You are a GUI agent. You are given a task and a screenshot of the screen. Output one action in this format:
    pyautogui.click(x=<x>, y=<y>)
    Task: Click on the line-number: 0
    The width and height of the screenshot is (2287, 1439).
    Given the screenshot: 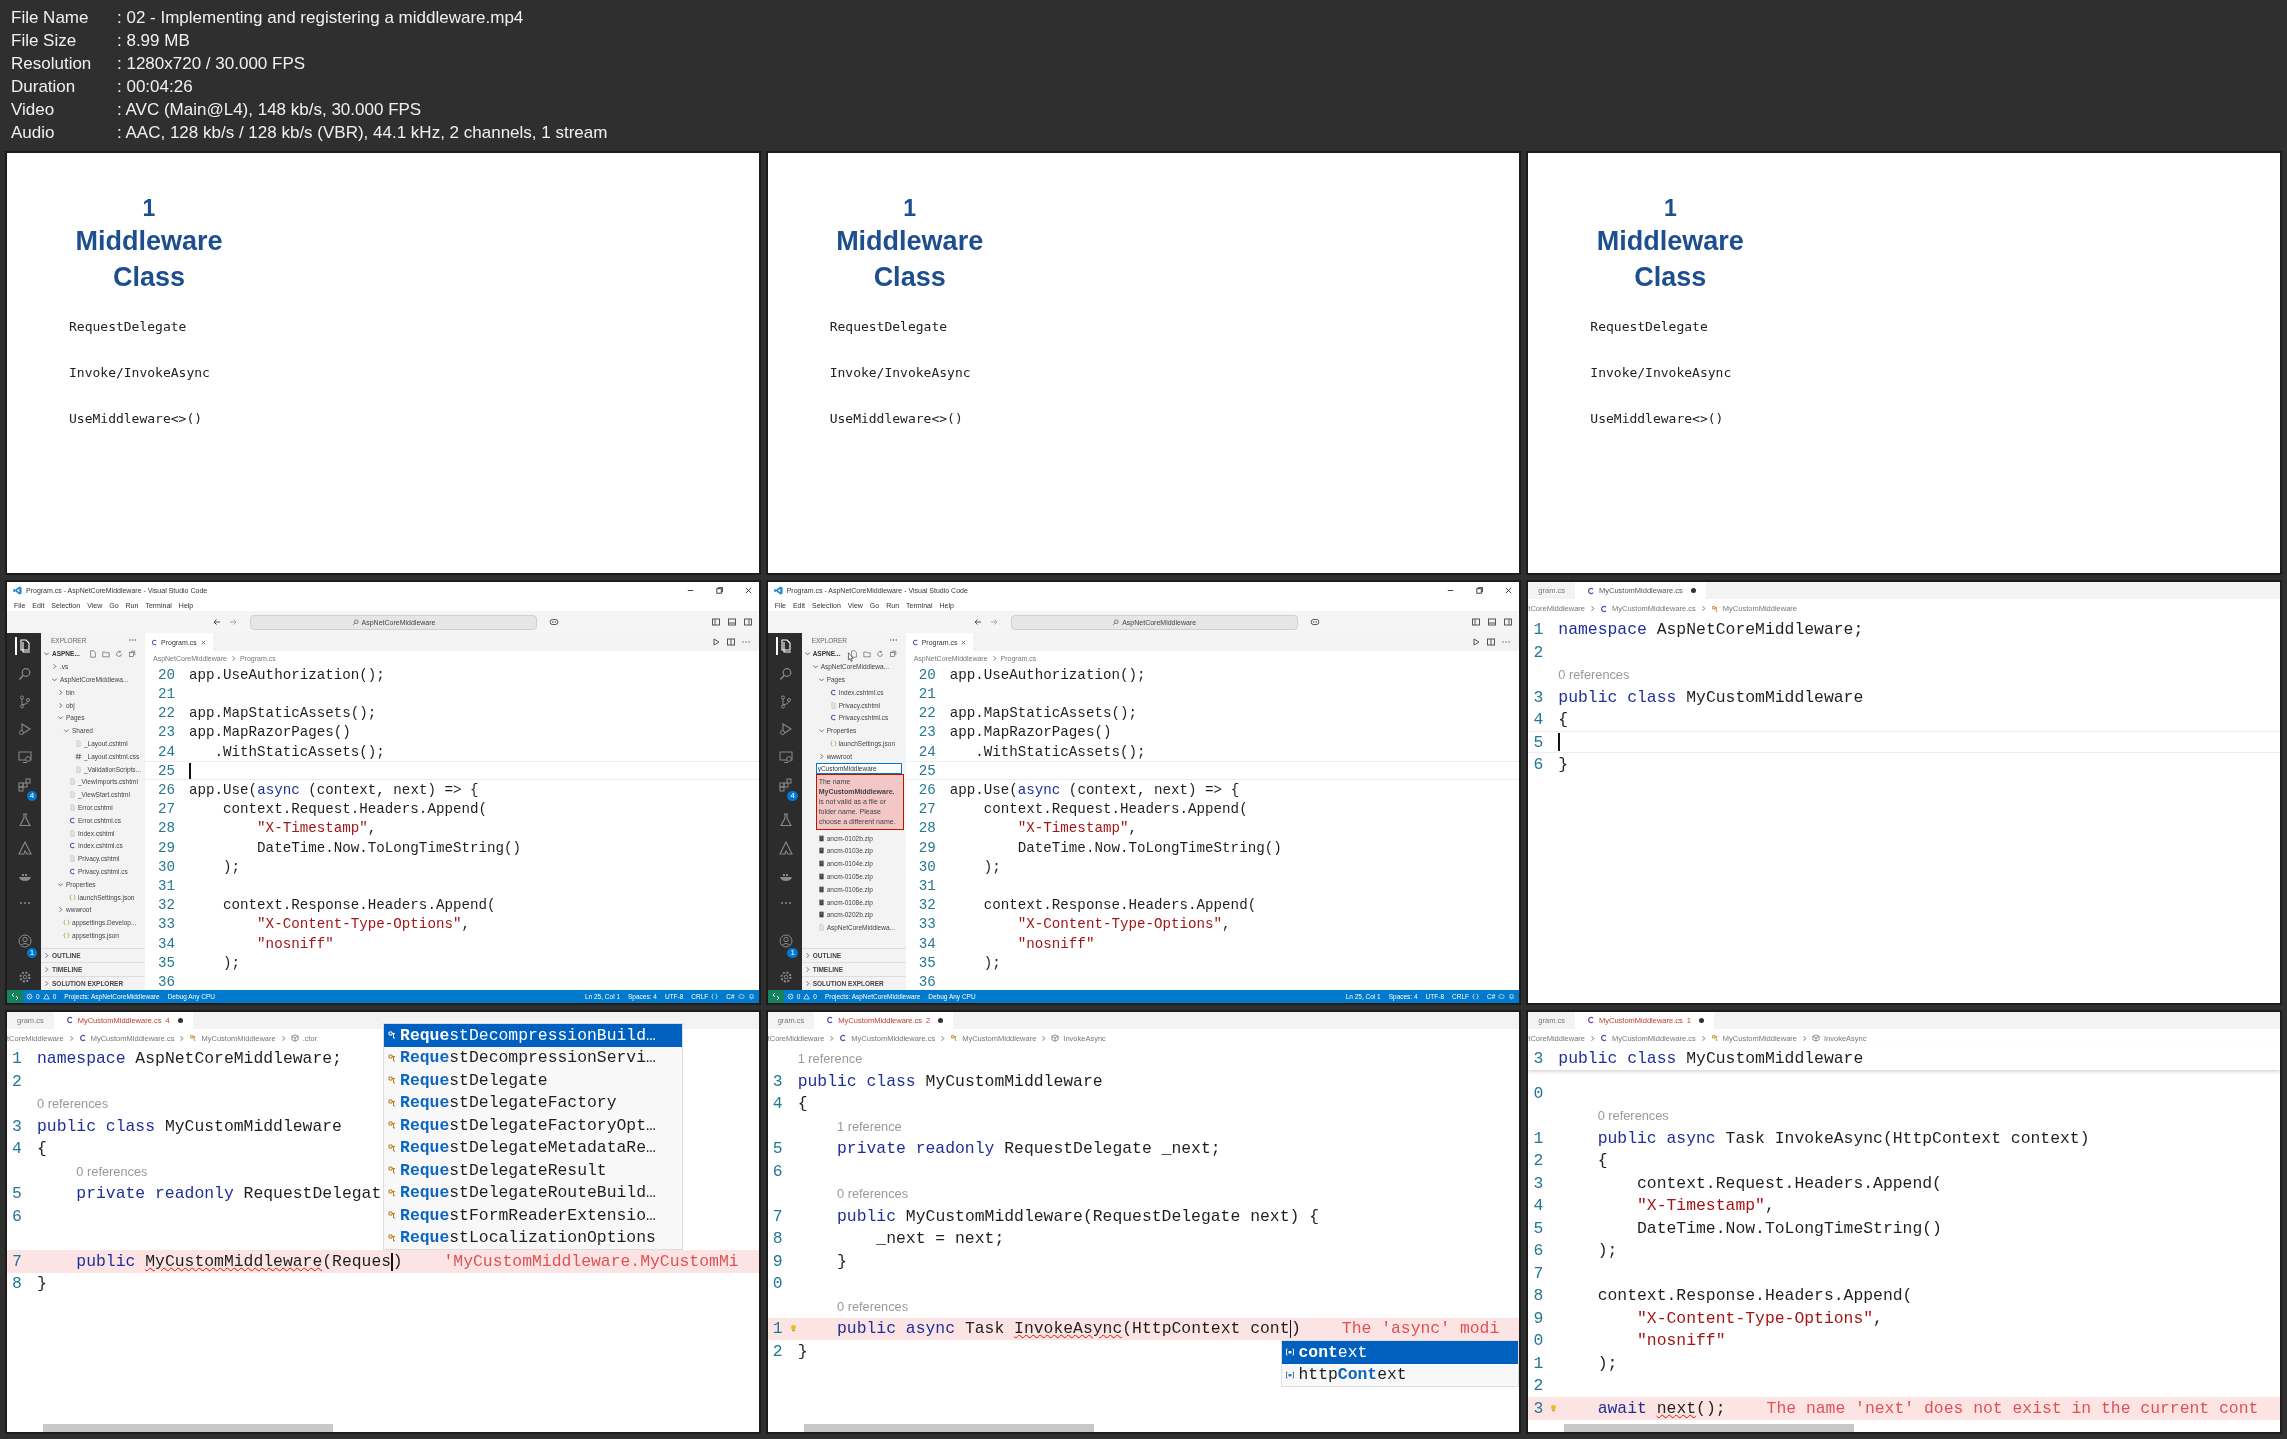 What is the action you would take?
    pyautogui.click(x=1538, y=1093)
    